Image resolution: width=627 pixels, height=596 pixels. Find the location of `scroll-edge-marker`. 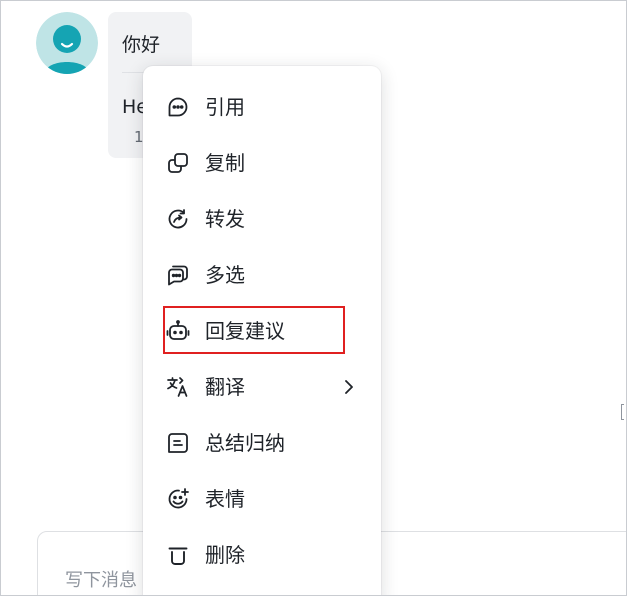

scroll-edge-marker is located at coordinates (622, 412).